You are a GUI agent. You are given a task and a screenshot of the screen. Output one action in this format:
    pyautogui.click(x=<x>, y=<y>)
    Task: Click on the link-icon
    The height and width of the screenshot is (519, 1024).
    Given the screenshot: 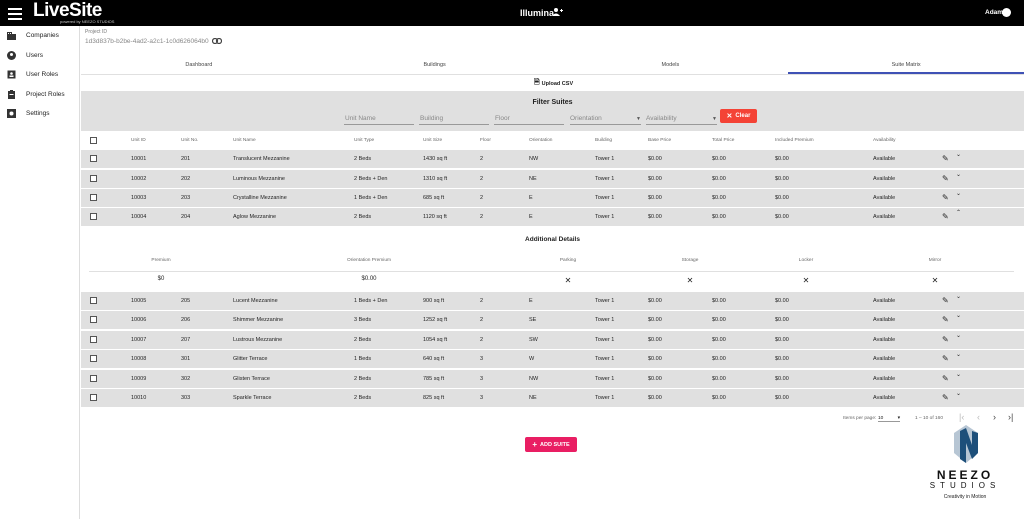 What is the action you would take?
    pyautogui.click(x=217, y=41)
    